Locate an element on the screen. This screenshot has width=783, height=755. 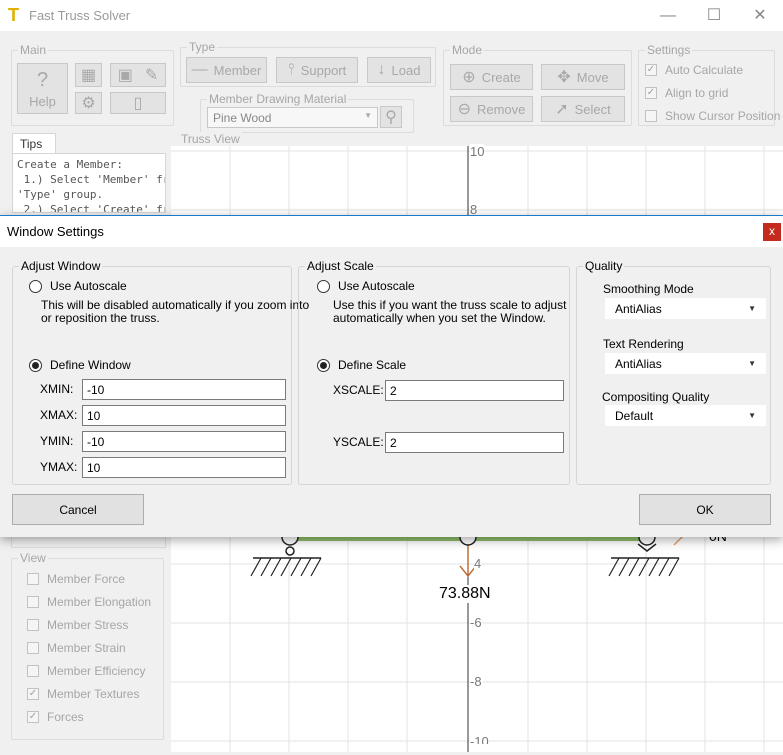
show-cursor-position-checkbox: Show Cursor Position is located at coordinates (712, 116).